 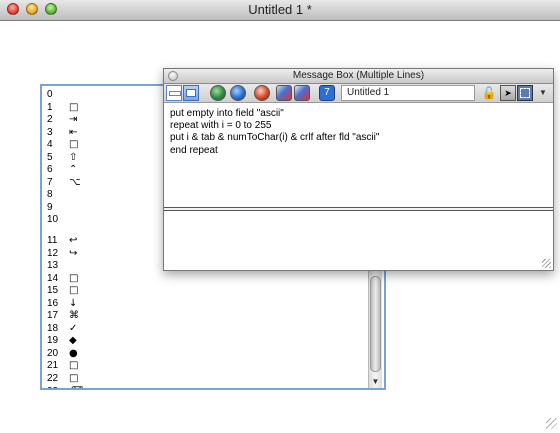 What do you see at coordinates (551, 423) in the screenshot?
I see `window-resize-grip-icon` at bounding box center [551, 423].